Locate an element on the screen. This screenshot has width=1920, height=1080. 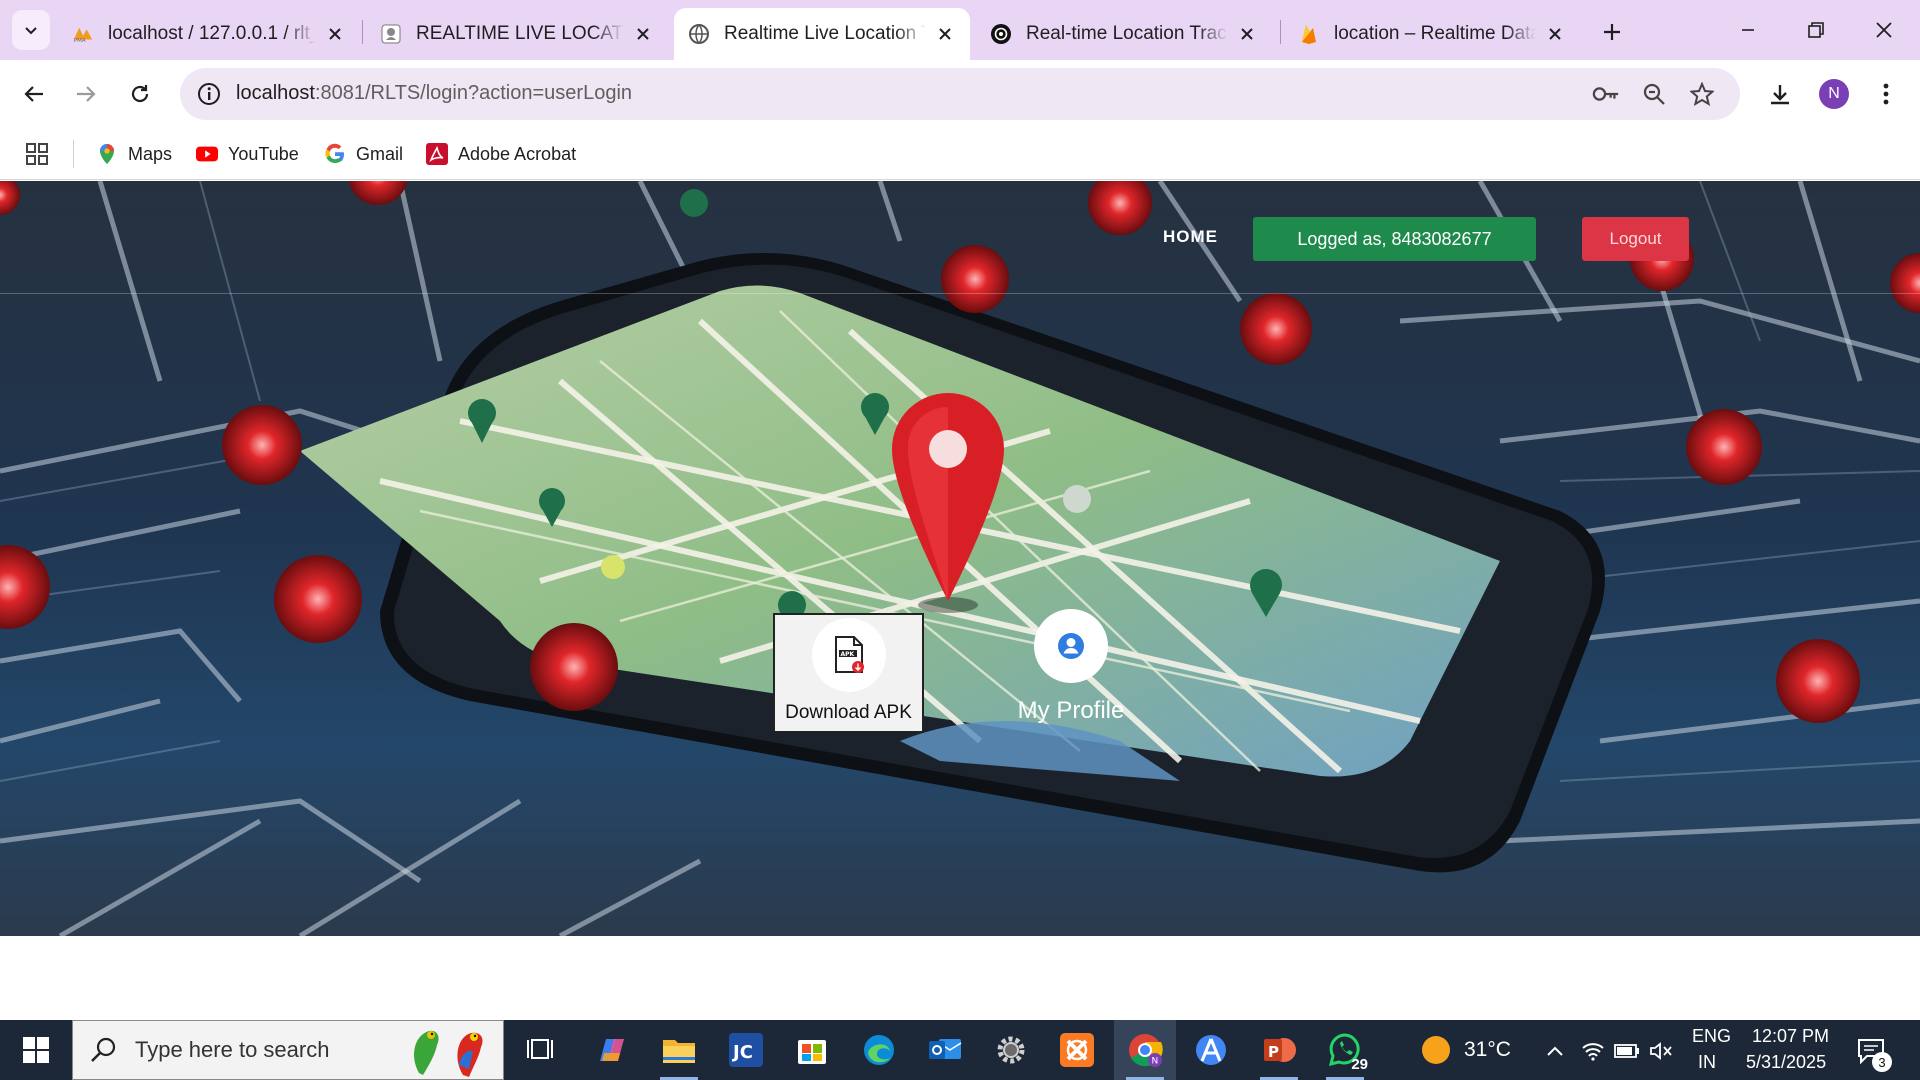
phpmyadmin-icon: PMA is located at coordinates (83, 34).